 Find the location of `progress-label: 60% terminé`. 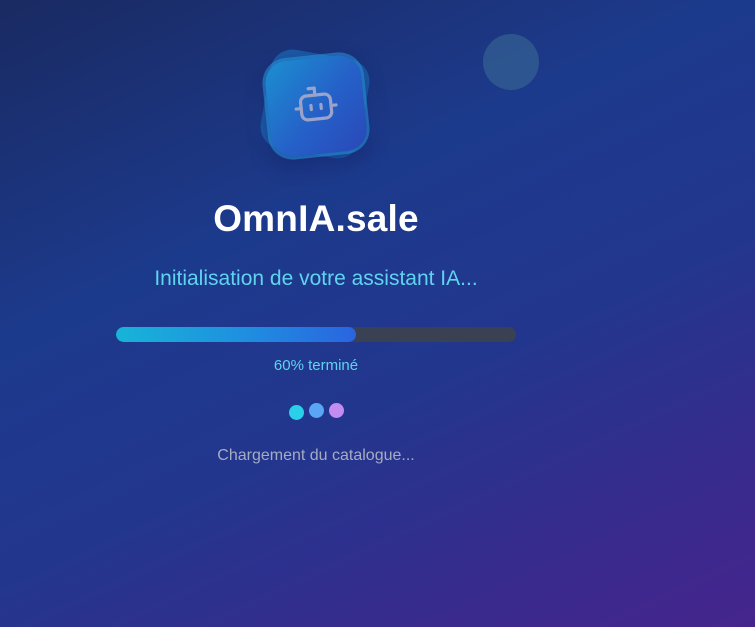

progress-label: 60% terminé is located at coordinates (316, 365).